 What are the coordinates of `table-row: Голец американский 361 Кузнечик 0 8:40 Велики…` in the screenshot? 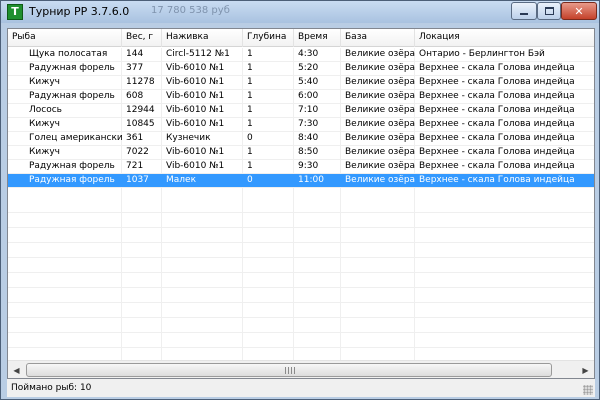 It's located at (301, 139).